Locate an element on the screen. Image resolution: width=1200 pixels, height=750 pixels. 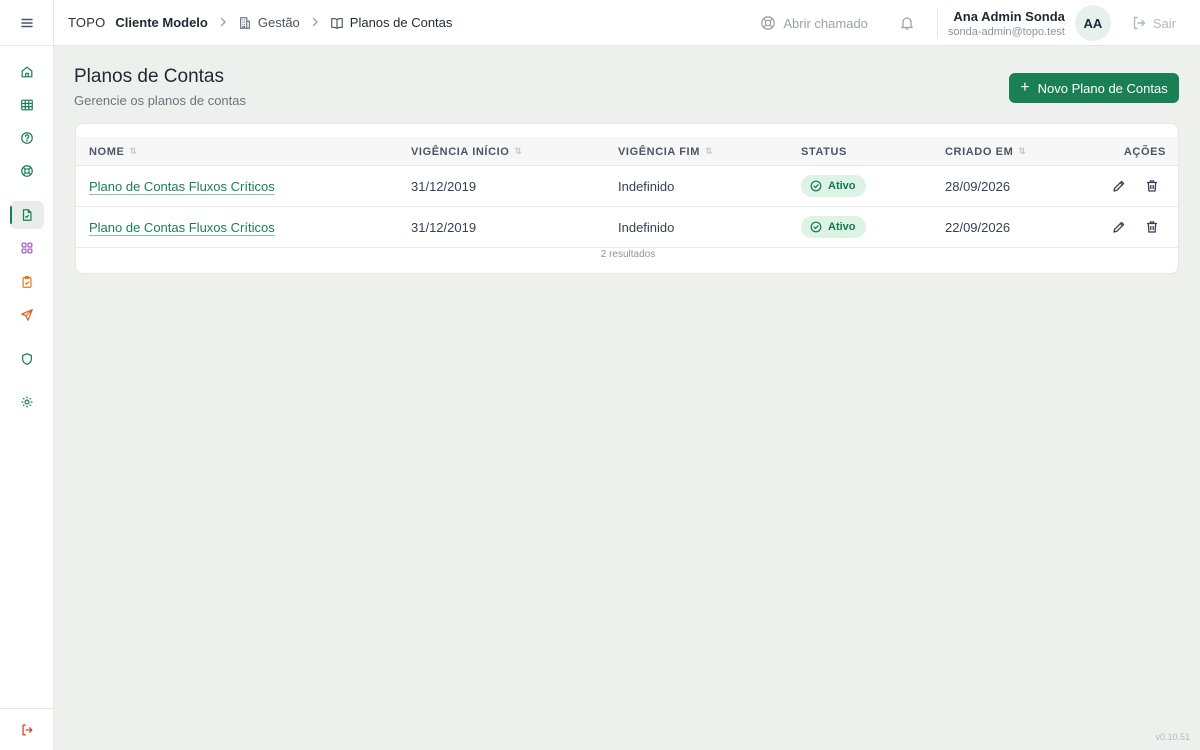
user-email: sonda-admin@topo.test is located at coordinates (1006, 31).